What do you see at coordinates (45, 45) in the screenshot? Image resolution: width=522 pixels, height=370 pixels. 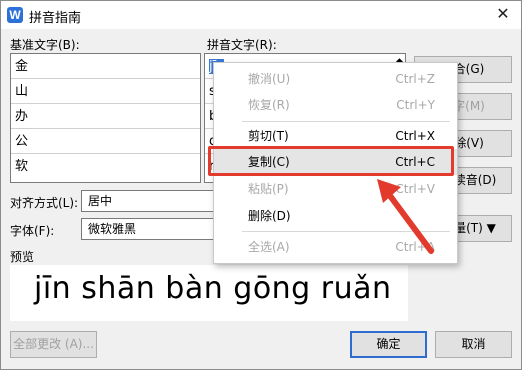 I see `base-text-label: 基准文字(B):` at bounding box center [45, 45].